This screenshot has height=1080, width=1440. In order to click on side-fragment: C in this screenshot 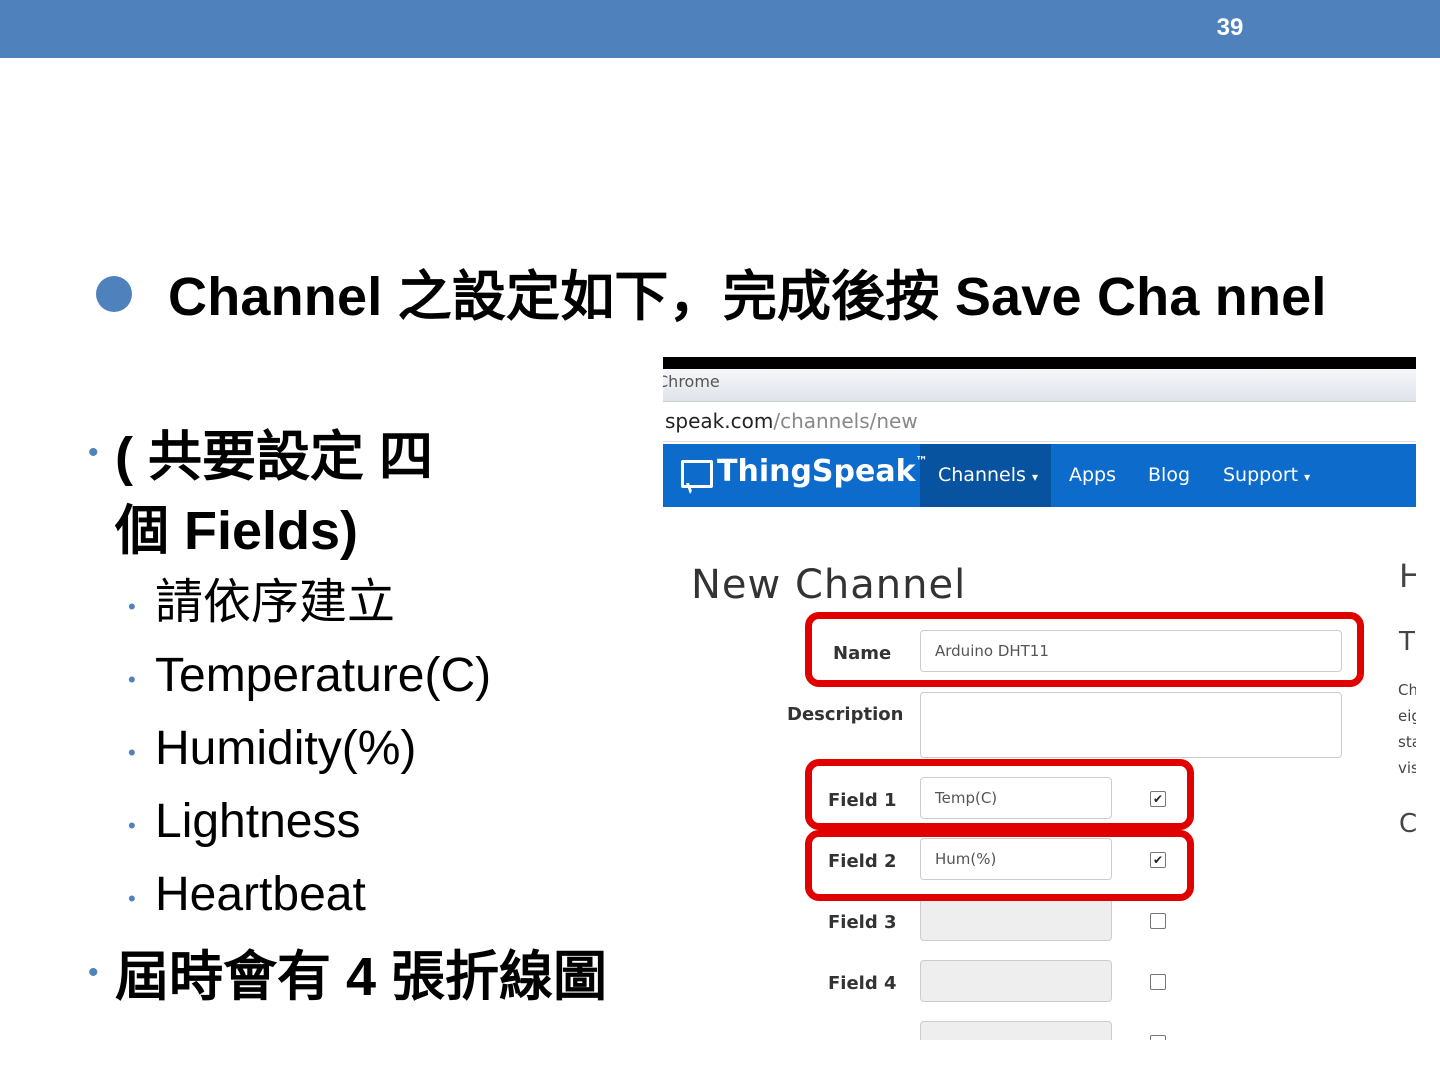, I will do `click(1407, 824)`.